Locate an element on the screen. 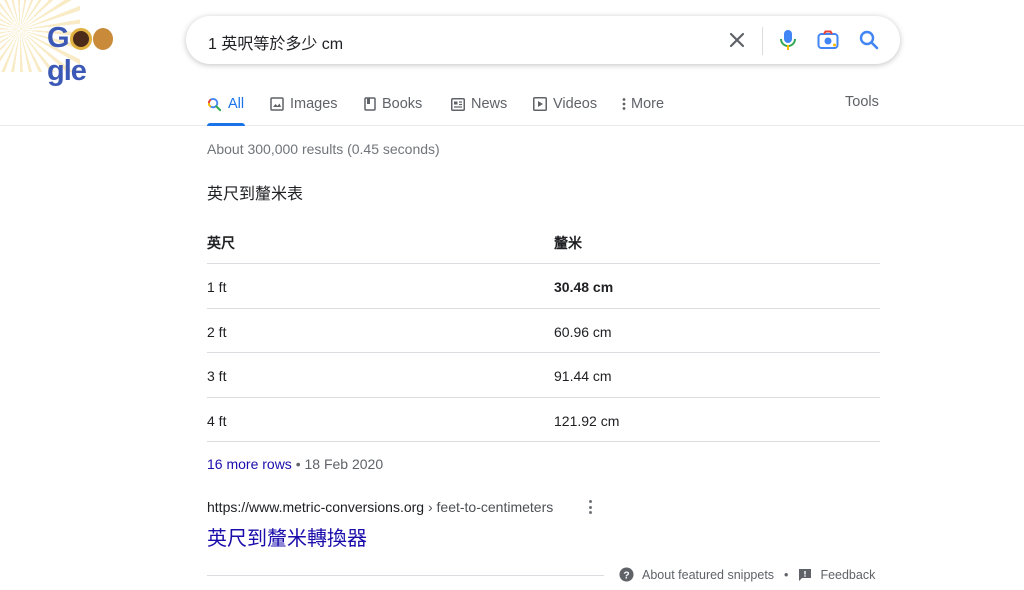 This screenshot has height=590, width=1024. cite-domain: https://www.metric-conversions.org is located at coordinates (316, 507).